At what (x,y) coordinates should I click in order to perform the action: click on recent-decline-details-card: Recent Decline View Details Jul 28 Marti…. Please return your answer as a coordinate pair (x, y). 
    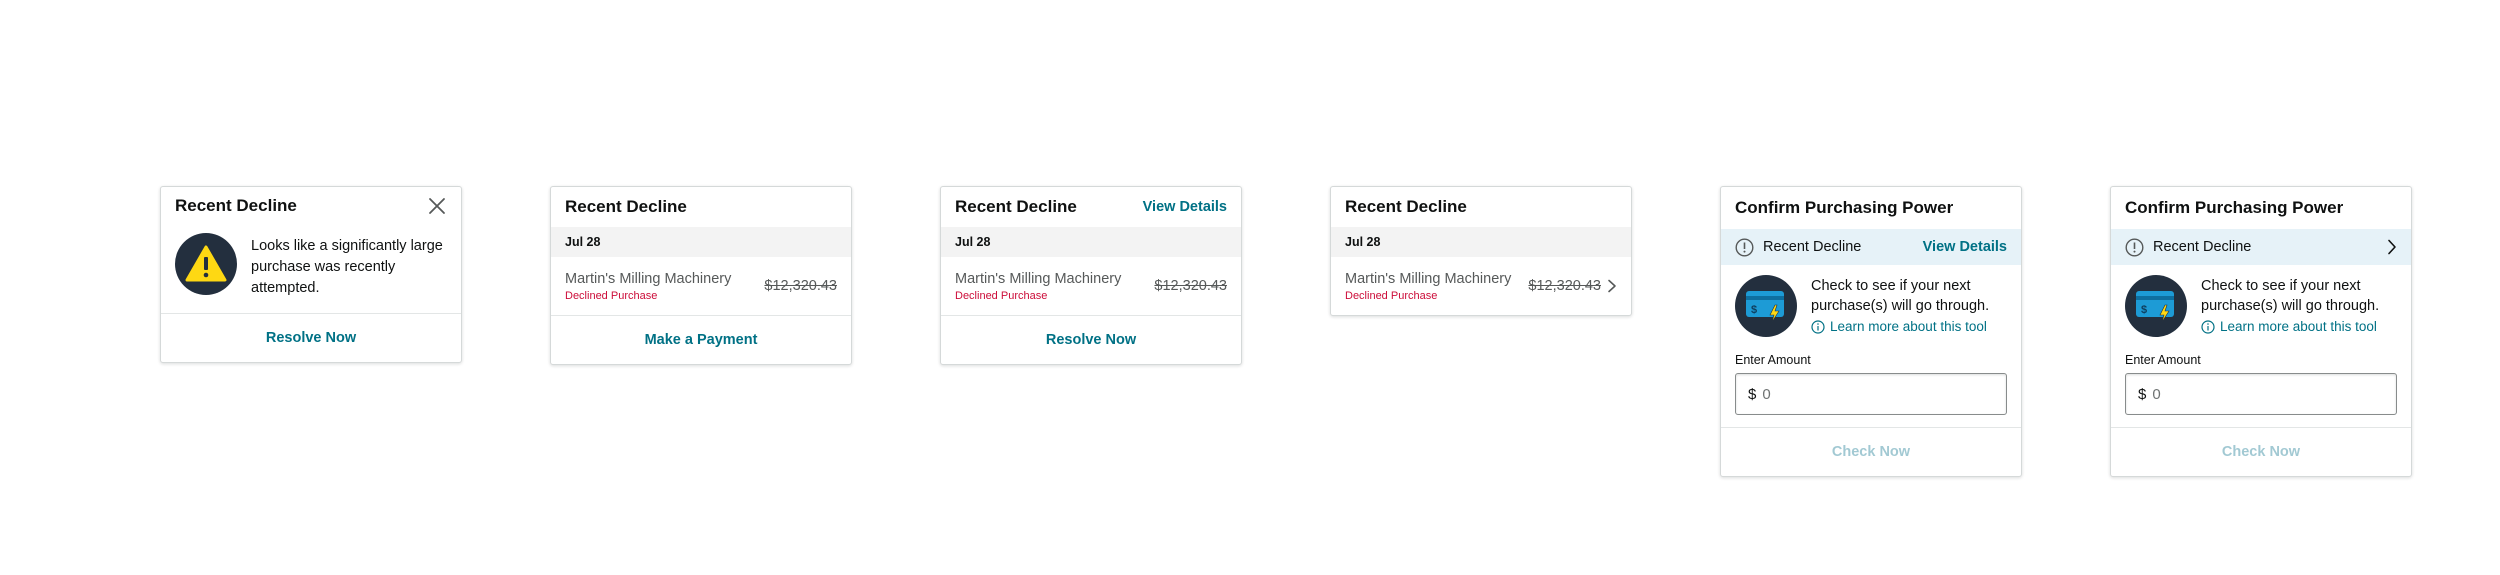
    Looking at the image, I should click on (1091, 275).